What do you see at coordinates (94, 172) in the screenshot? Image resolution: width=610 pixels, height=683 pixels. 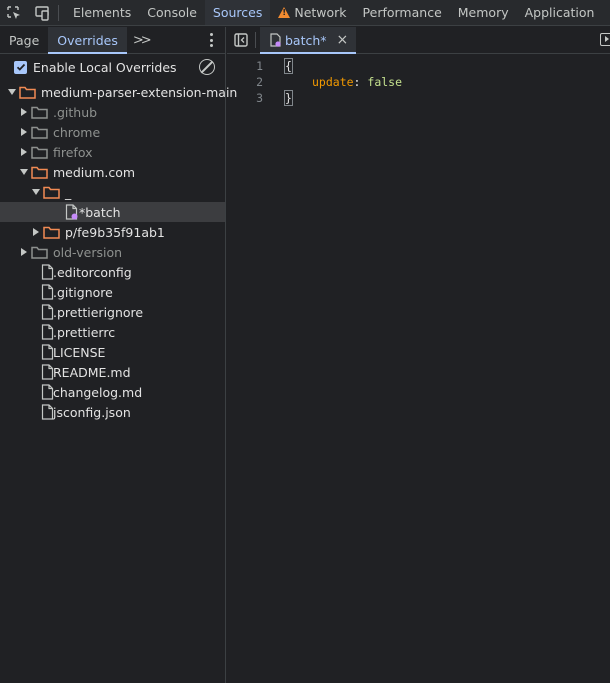 I see `tree-item-label: medium.com` at bounding box center [94, 172].